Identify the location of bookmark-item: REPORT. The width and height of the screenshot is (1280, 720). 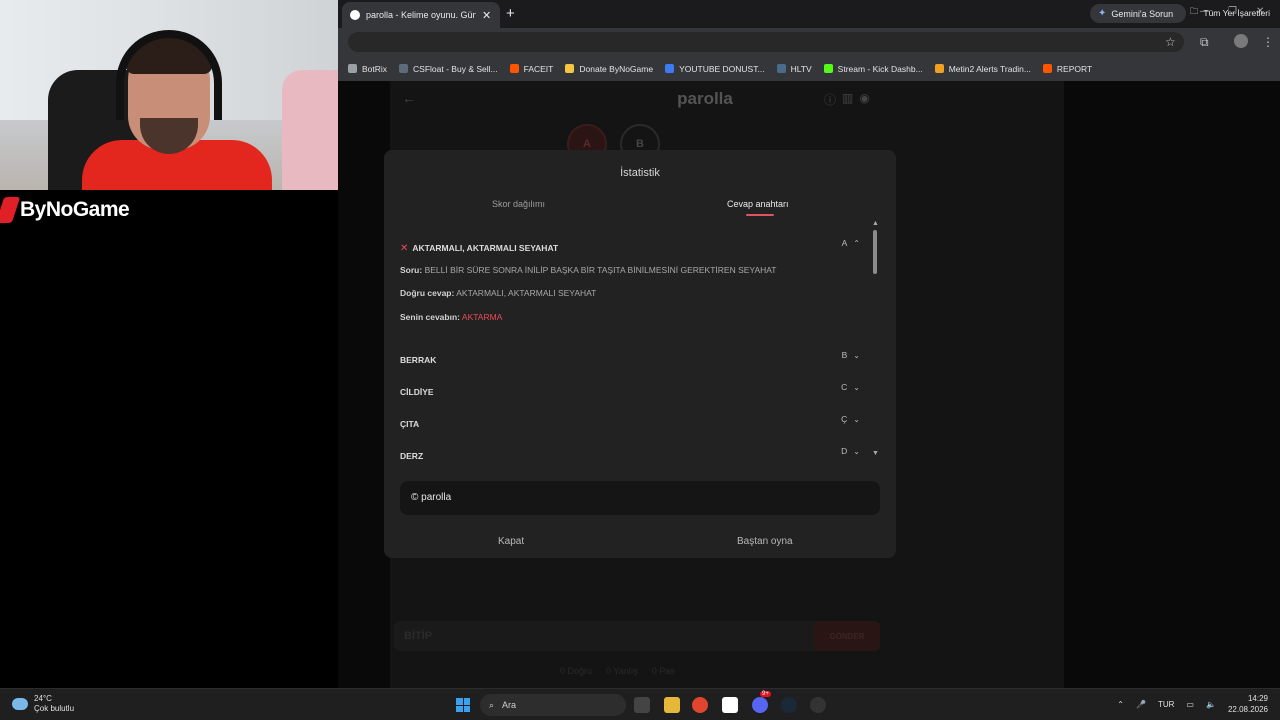
(1067, 69).